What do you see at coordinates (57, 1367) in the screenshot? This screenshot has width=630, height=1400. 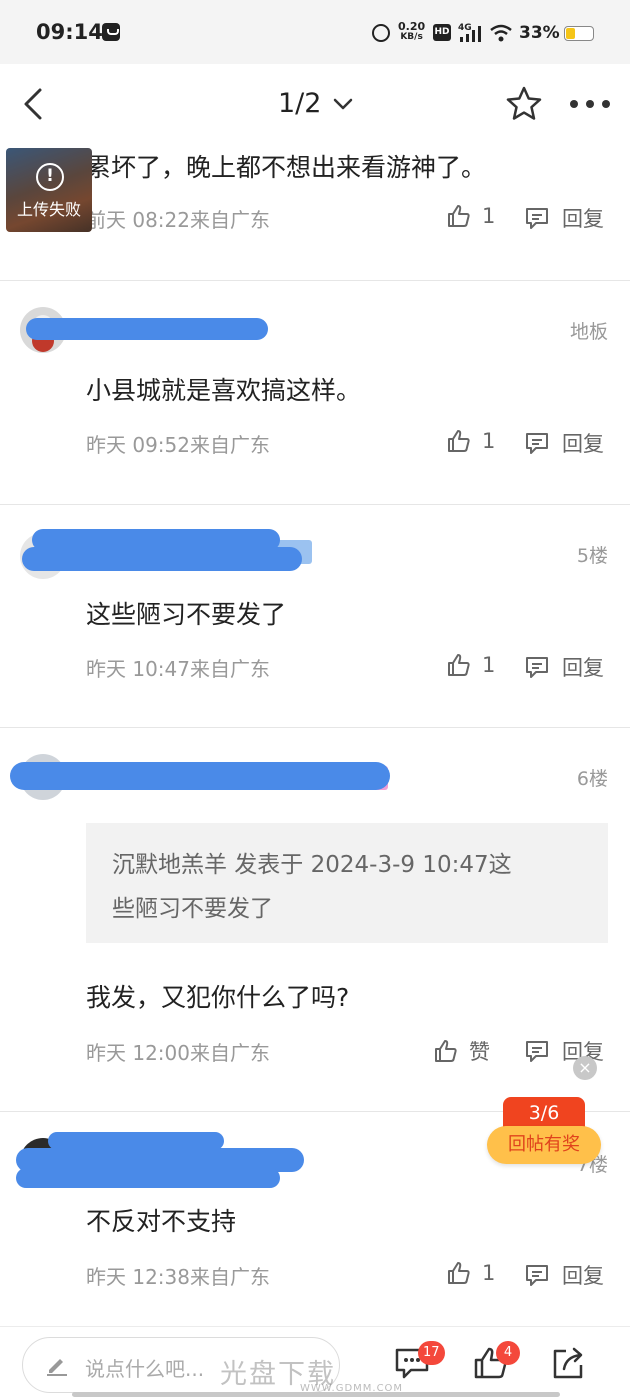 I see `pencil-icon` at bounding box center [57, 1367].